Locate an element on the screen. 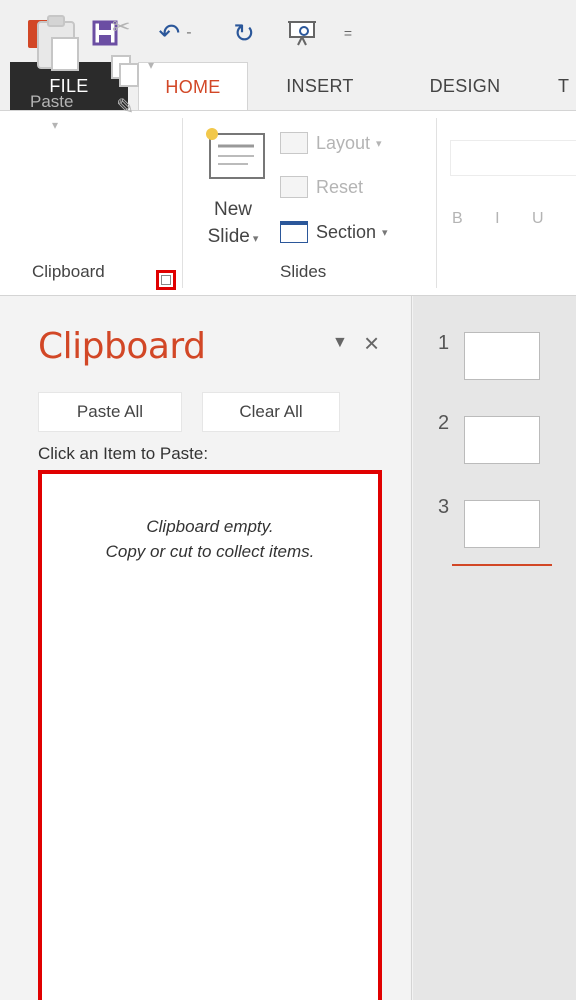  slide-insertion-marker is located at coordinates (502, 565).